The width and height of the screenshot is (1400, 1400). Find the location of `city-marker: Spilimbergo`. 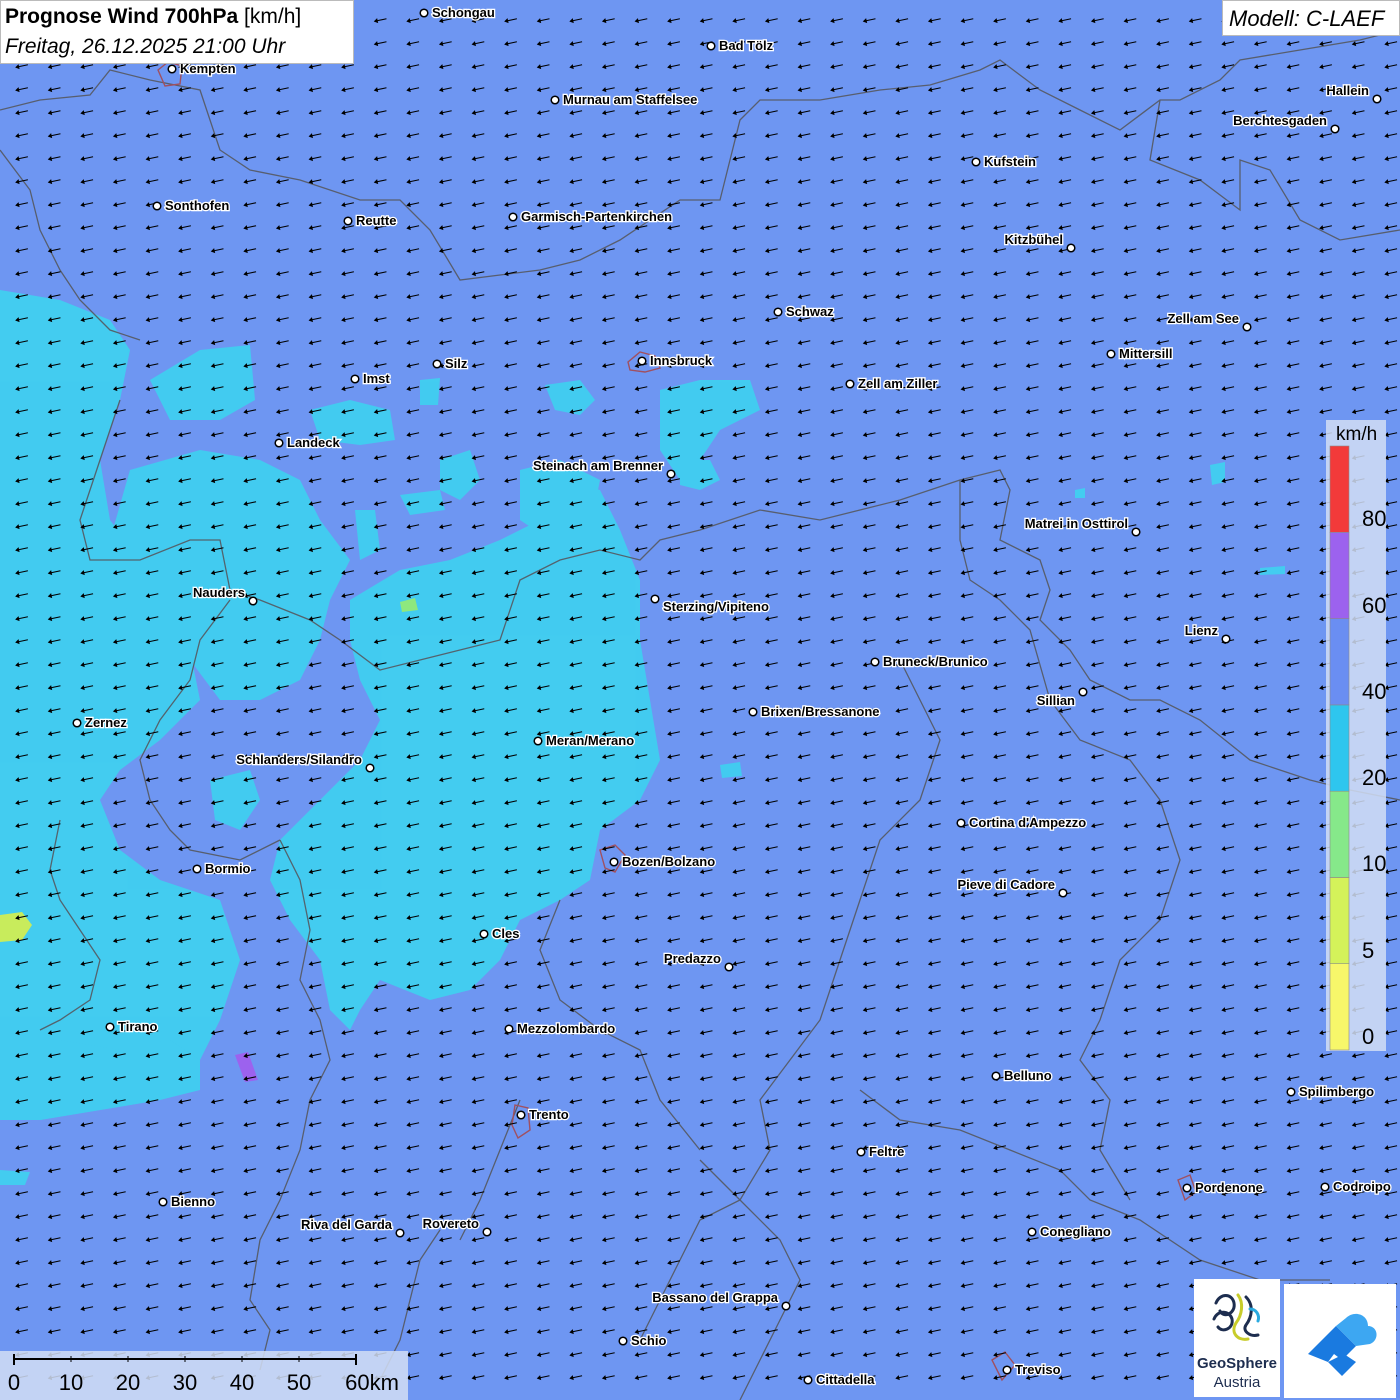

city-marker: Spilimbergo is located at coordinates (1330, 1091).